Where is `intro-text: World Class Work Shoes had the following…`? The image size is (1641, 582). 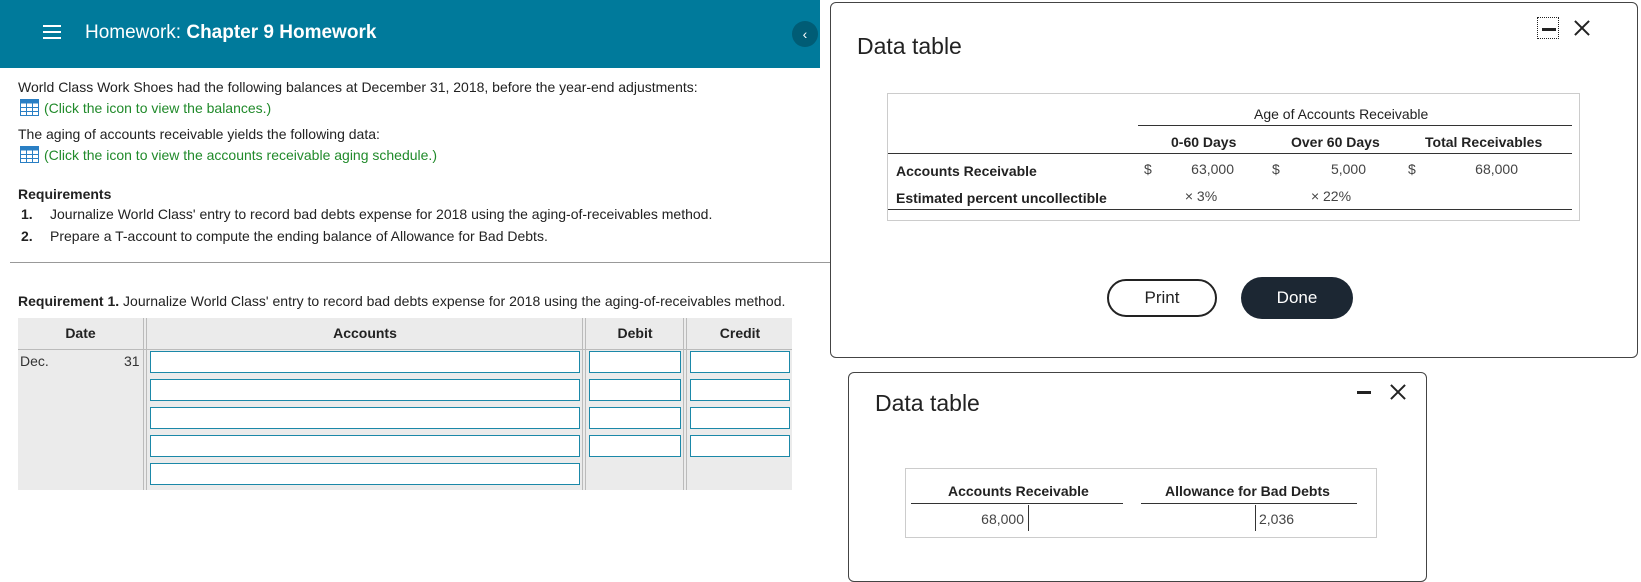 intro-text: World Class Work Shoes had the following… is located at coordinates (358, 87).